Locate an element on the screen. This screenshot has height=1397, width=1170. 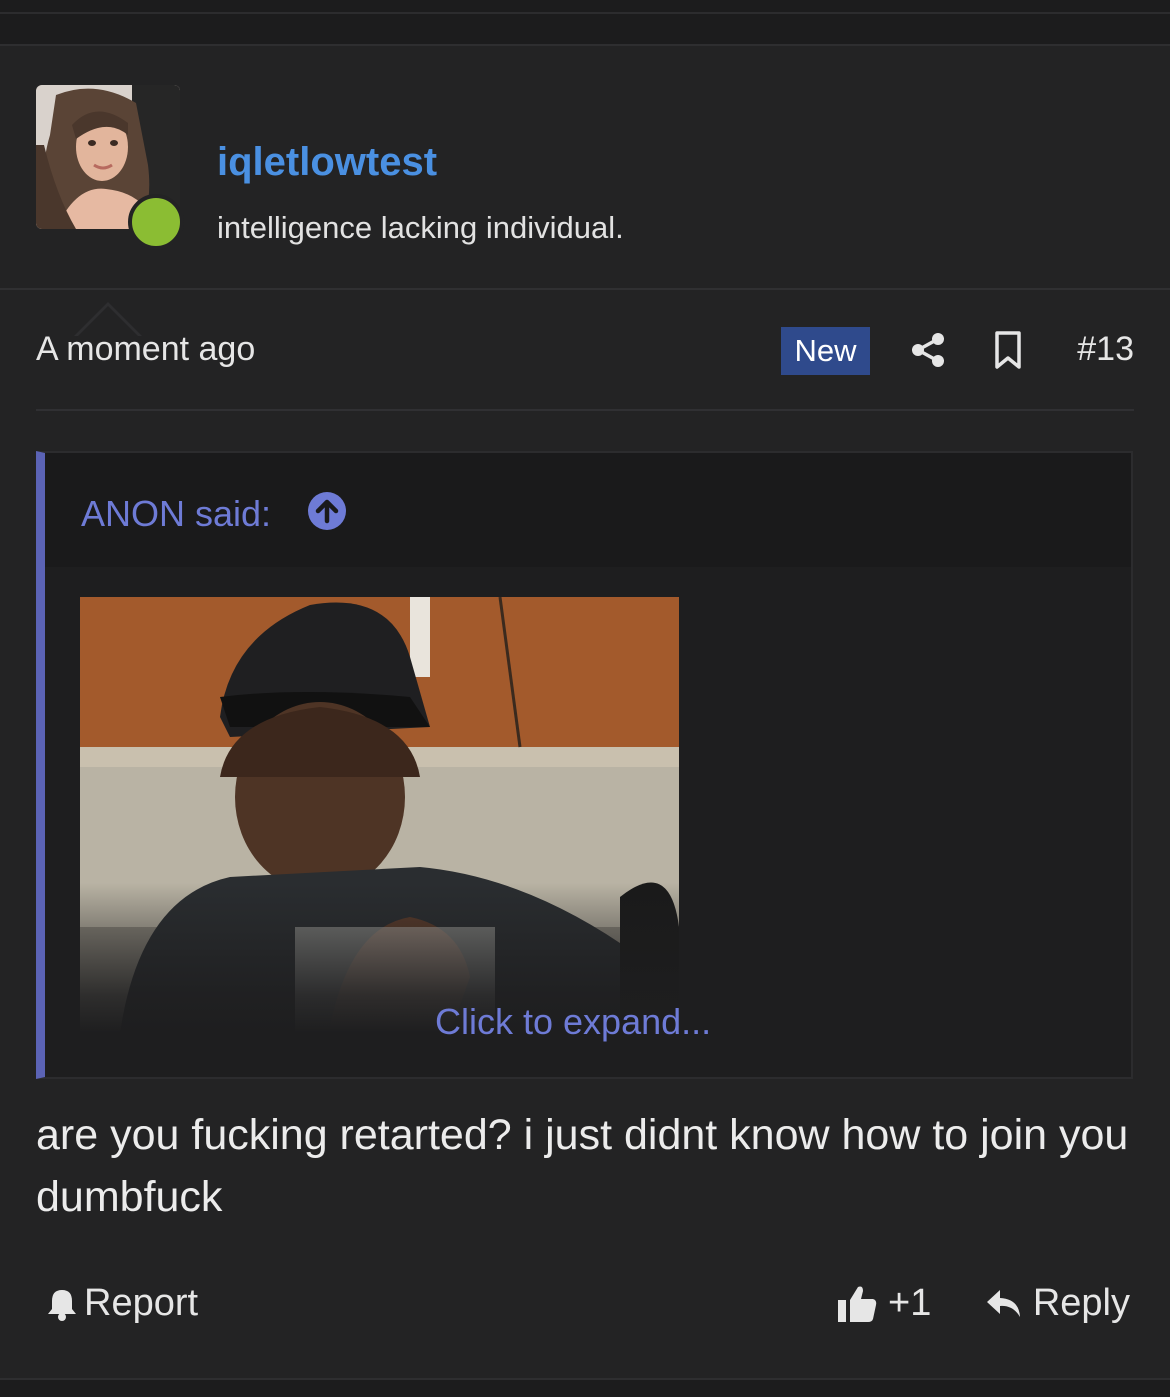
report-button: Report is located at coordinates (122, 1303).